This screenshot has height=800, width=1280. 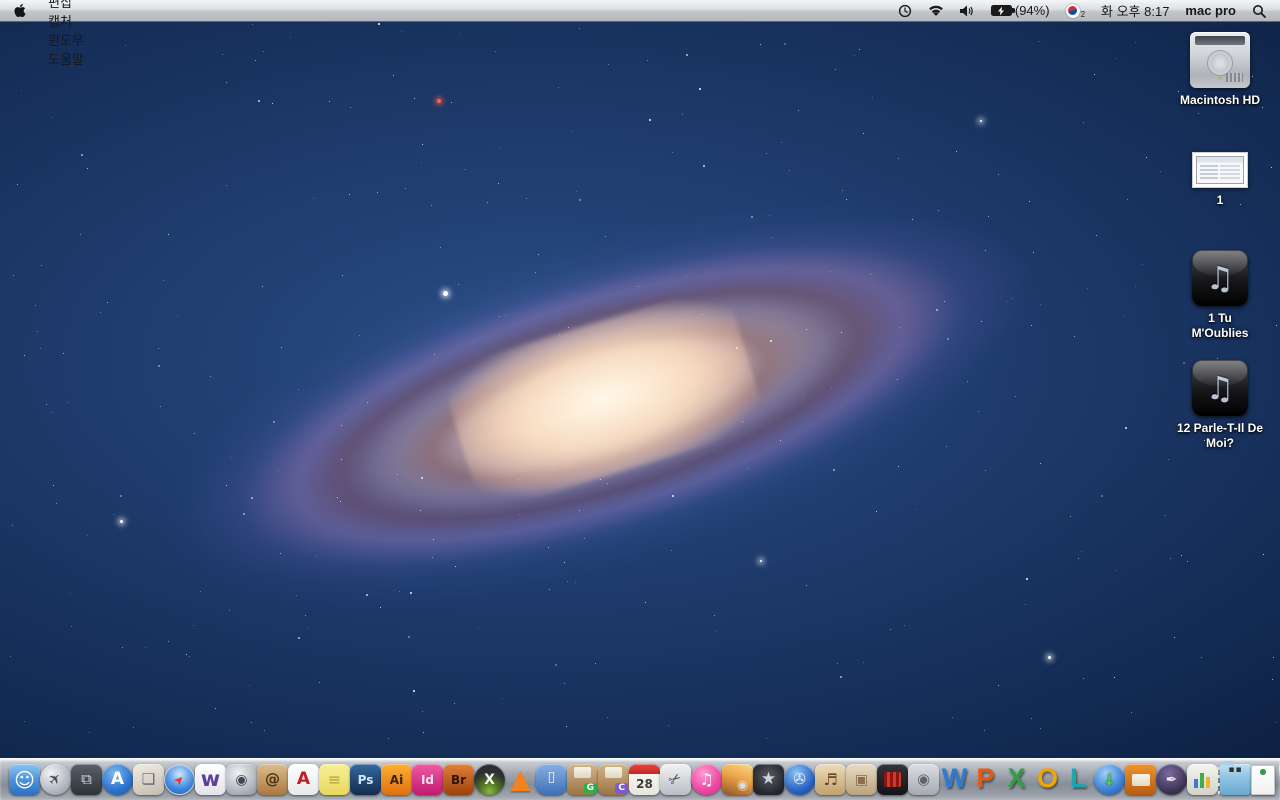 What do you see at coordinates (861, 779) in the screenshot?
I see `scrapbook-app-icon: ▣` at bounding box center [861, 779].